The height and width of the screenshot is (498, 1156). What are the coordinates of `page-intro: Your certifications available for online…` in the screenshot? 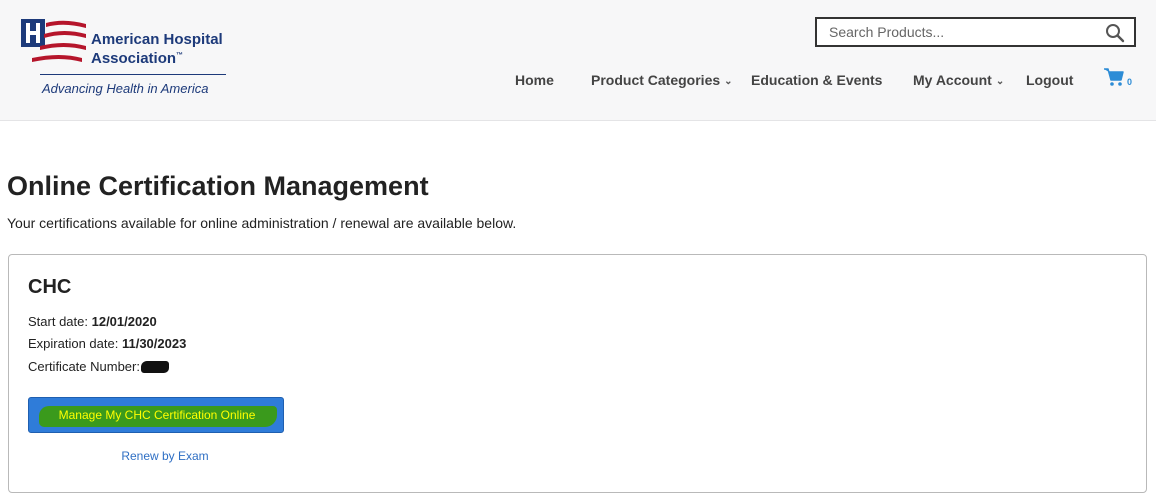 It's located at (262, 223).